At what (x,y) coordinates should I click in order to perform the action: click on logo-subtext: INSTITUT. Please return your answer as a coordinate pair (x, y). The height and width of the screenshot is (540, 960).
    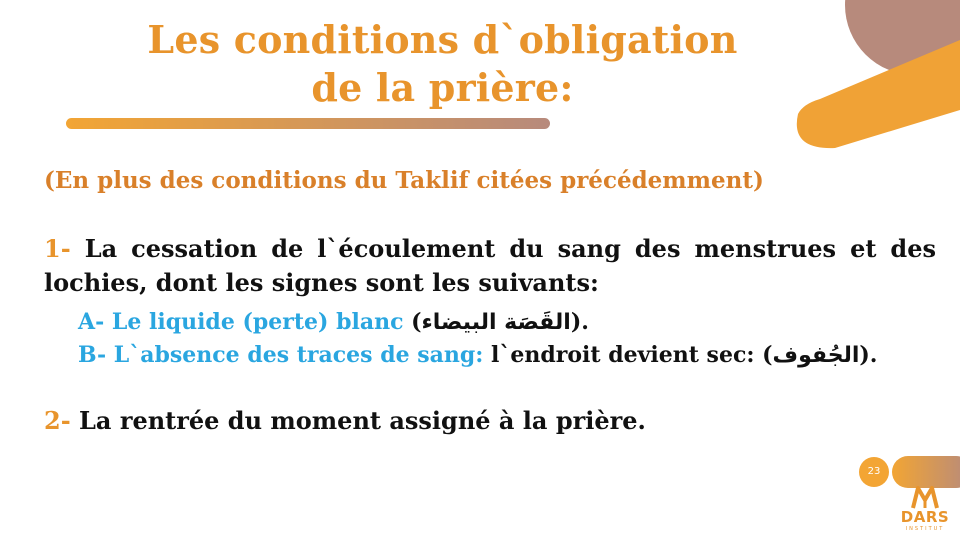
    Looking at the image, I should click on (925, 529).